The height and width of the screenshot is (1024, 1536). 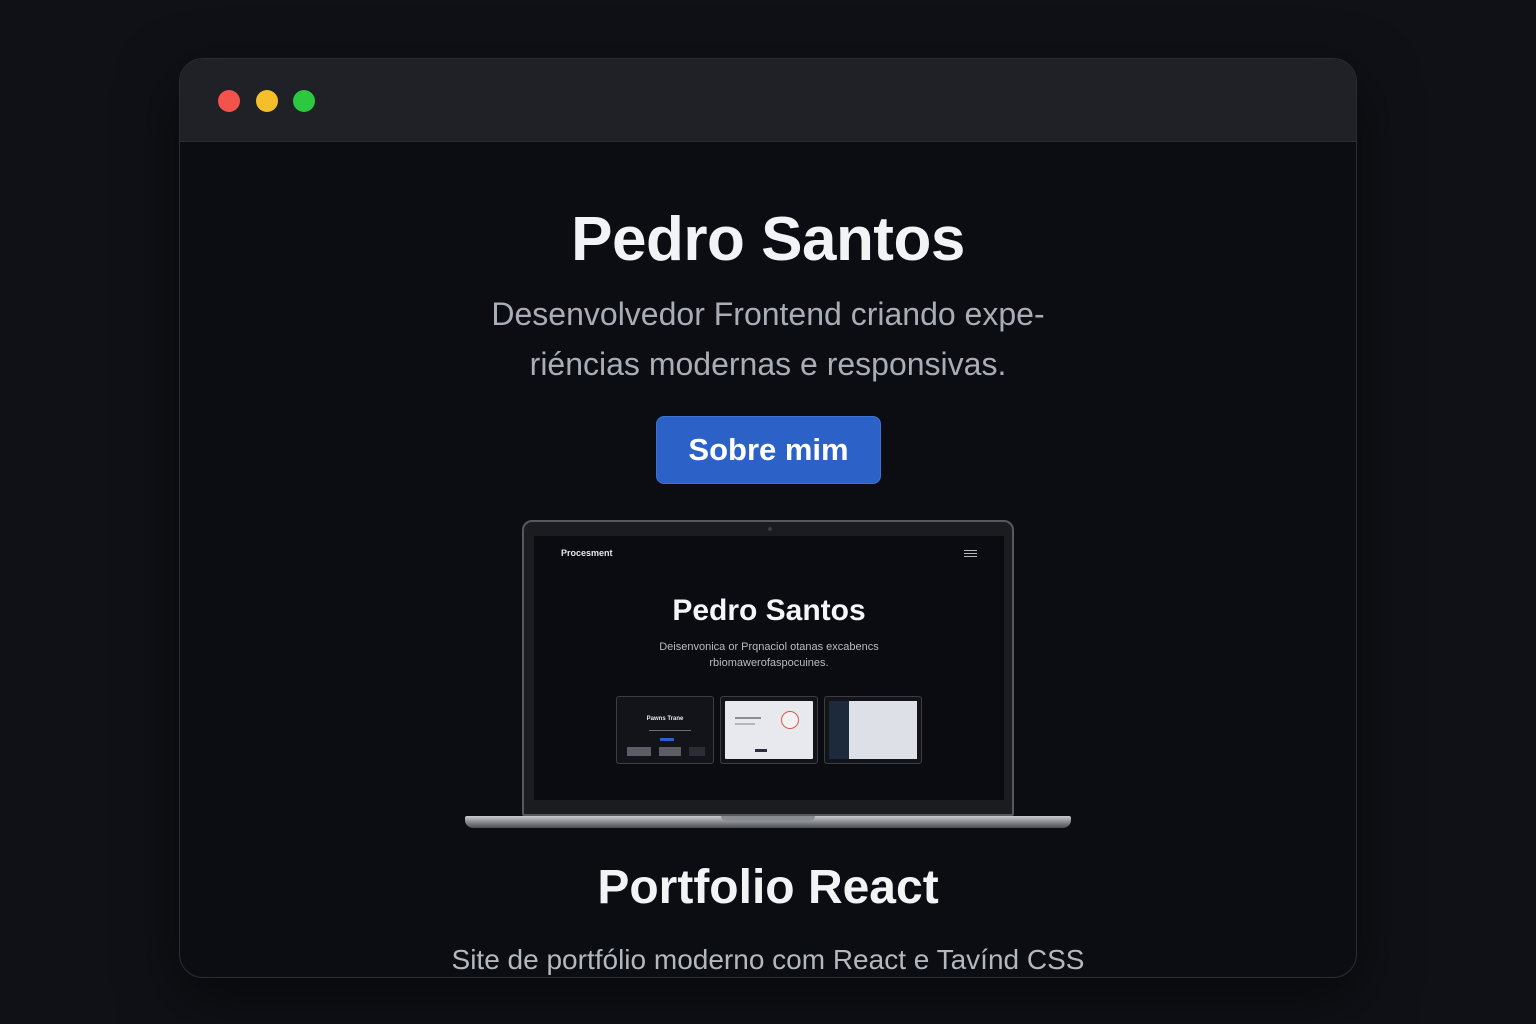 I want to click on hero-title: Pedro Santos, so click(x=768, y=239).